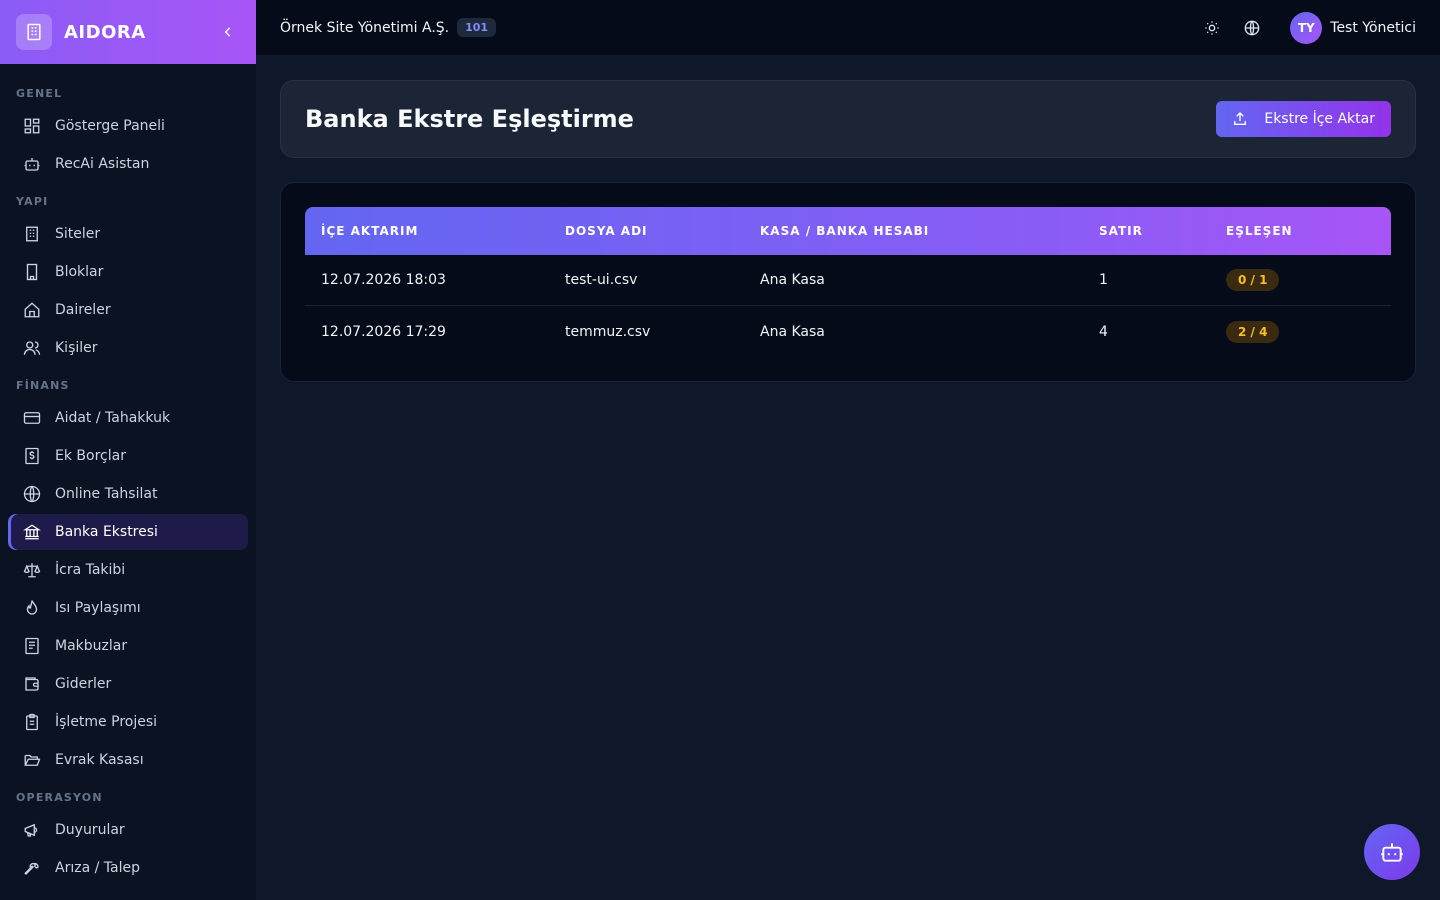 This screenshot has height=900, width=1440. What do you see at coordinates (435, 231) in the screenshot?
I see `column-header-import: İÇE AKTARIM` at bounding box center [435, 231].